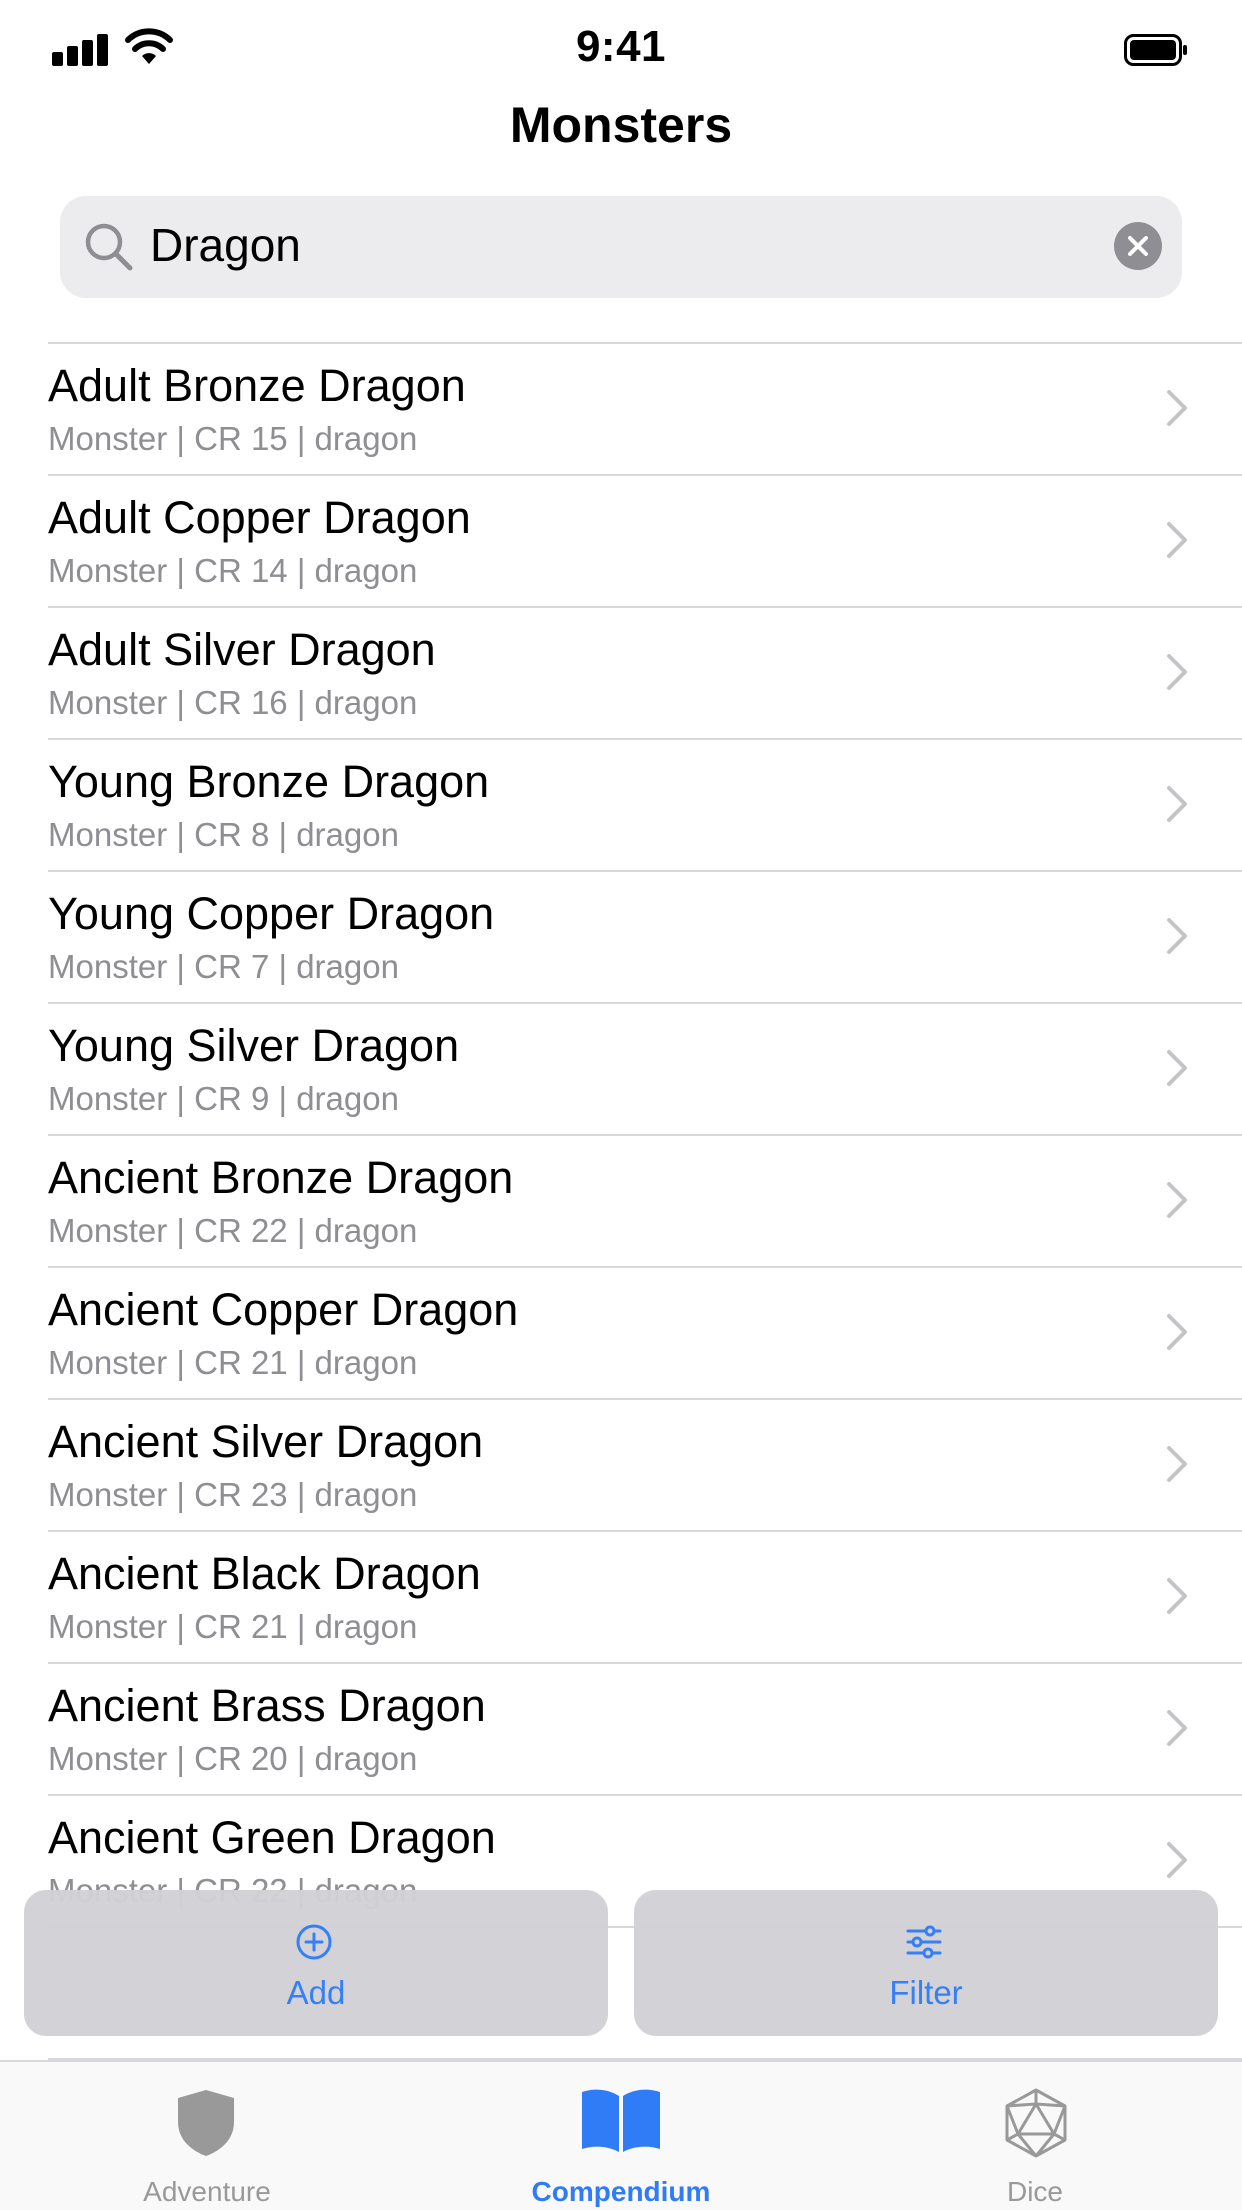 This screenshot has height=2210, width=1242. What do you see at coordinates (259, 517) in the screenshot?
I see `list-item-title: Adult Copper Dragon` at bounding box center [259, 517].